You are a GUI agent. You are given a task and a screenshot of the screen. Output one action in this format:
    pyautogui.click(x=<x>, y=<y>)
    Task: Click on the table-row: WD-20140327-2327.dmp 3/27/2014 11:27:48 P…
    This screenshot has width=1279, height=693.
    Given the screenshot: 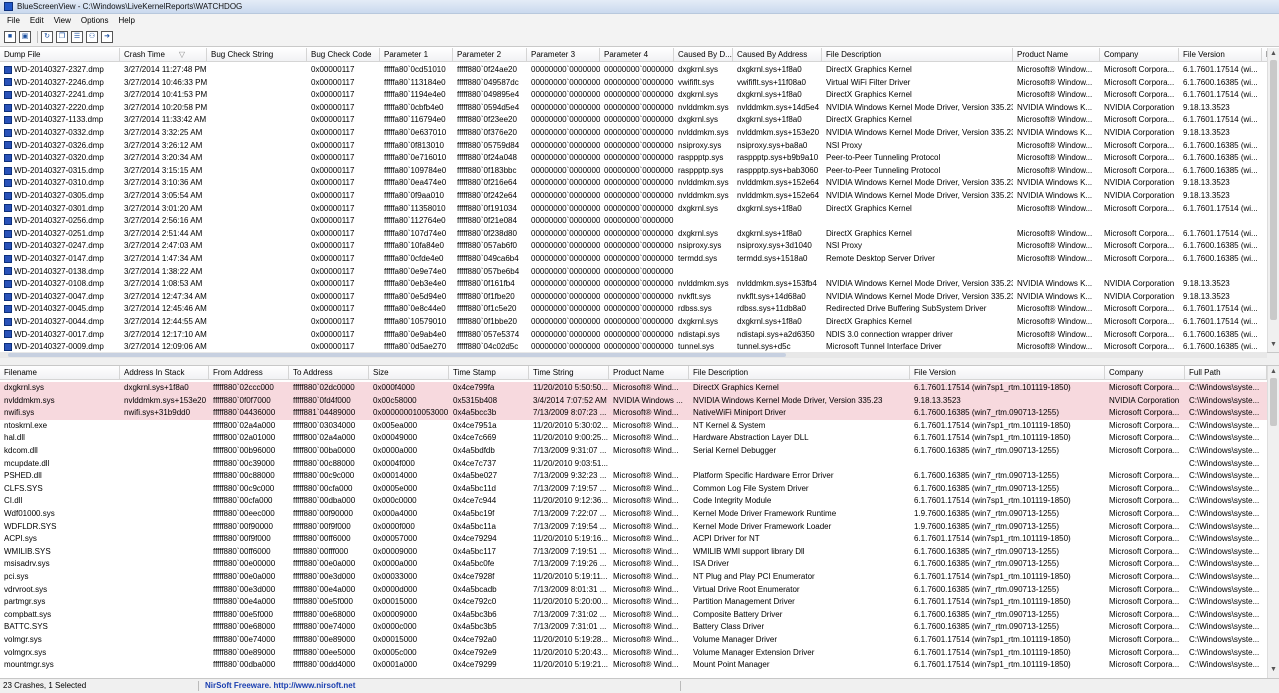 What is the action you would take?
    pyautogui.click(x=639, y=70)
    